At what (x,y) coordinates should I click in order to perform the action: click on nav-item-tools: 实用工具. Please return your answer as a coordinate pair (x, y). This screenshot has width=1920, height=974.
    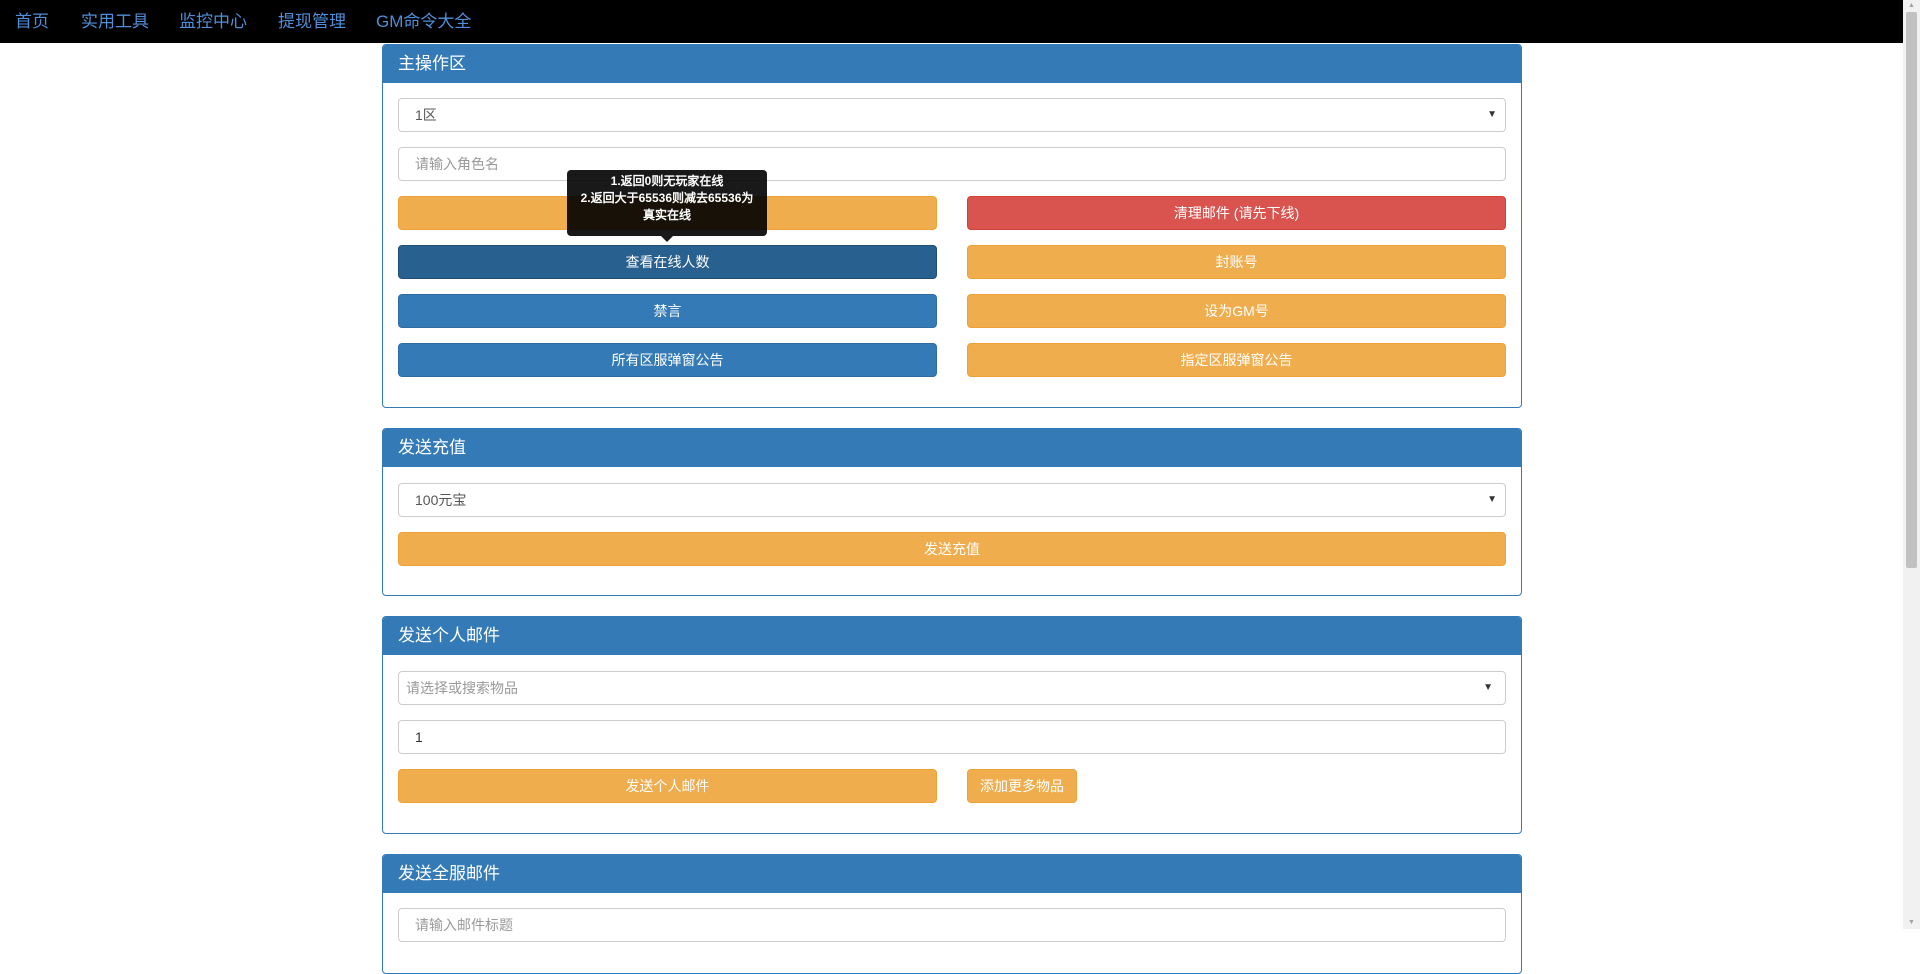
    Looking at the image, I should click on (115, 21).